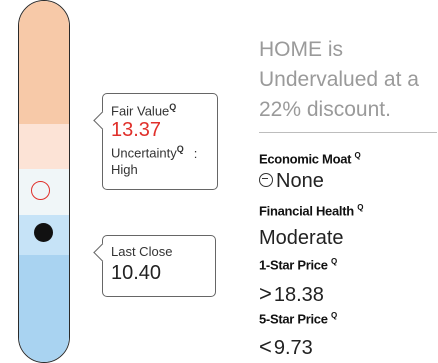 Image resolution: width=438 pixels, height=363 pixels. I want to click on fair-value-marker, so click(40, 190).